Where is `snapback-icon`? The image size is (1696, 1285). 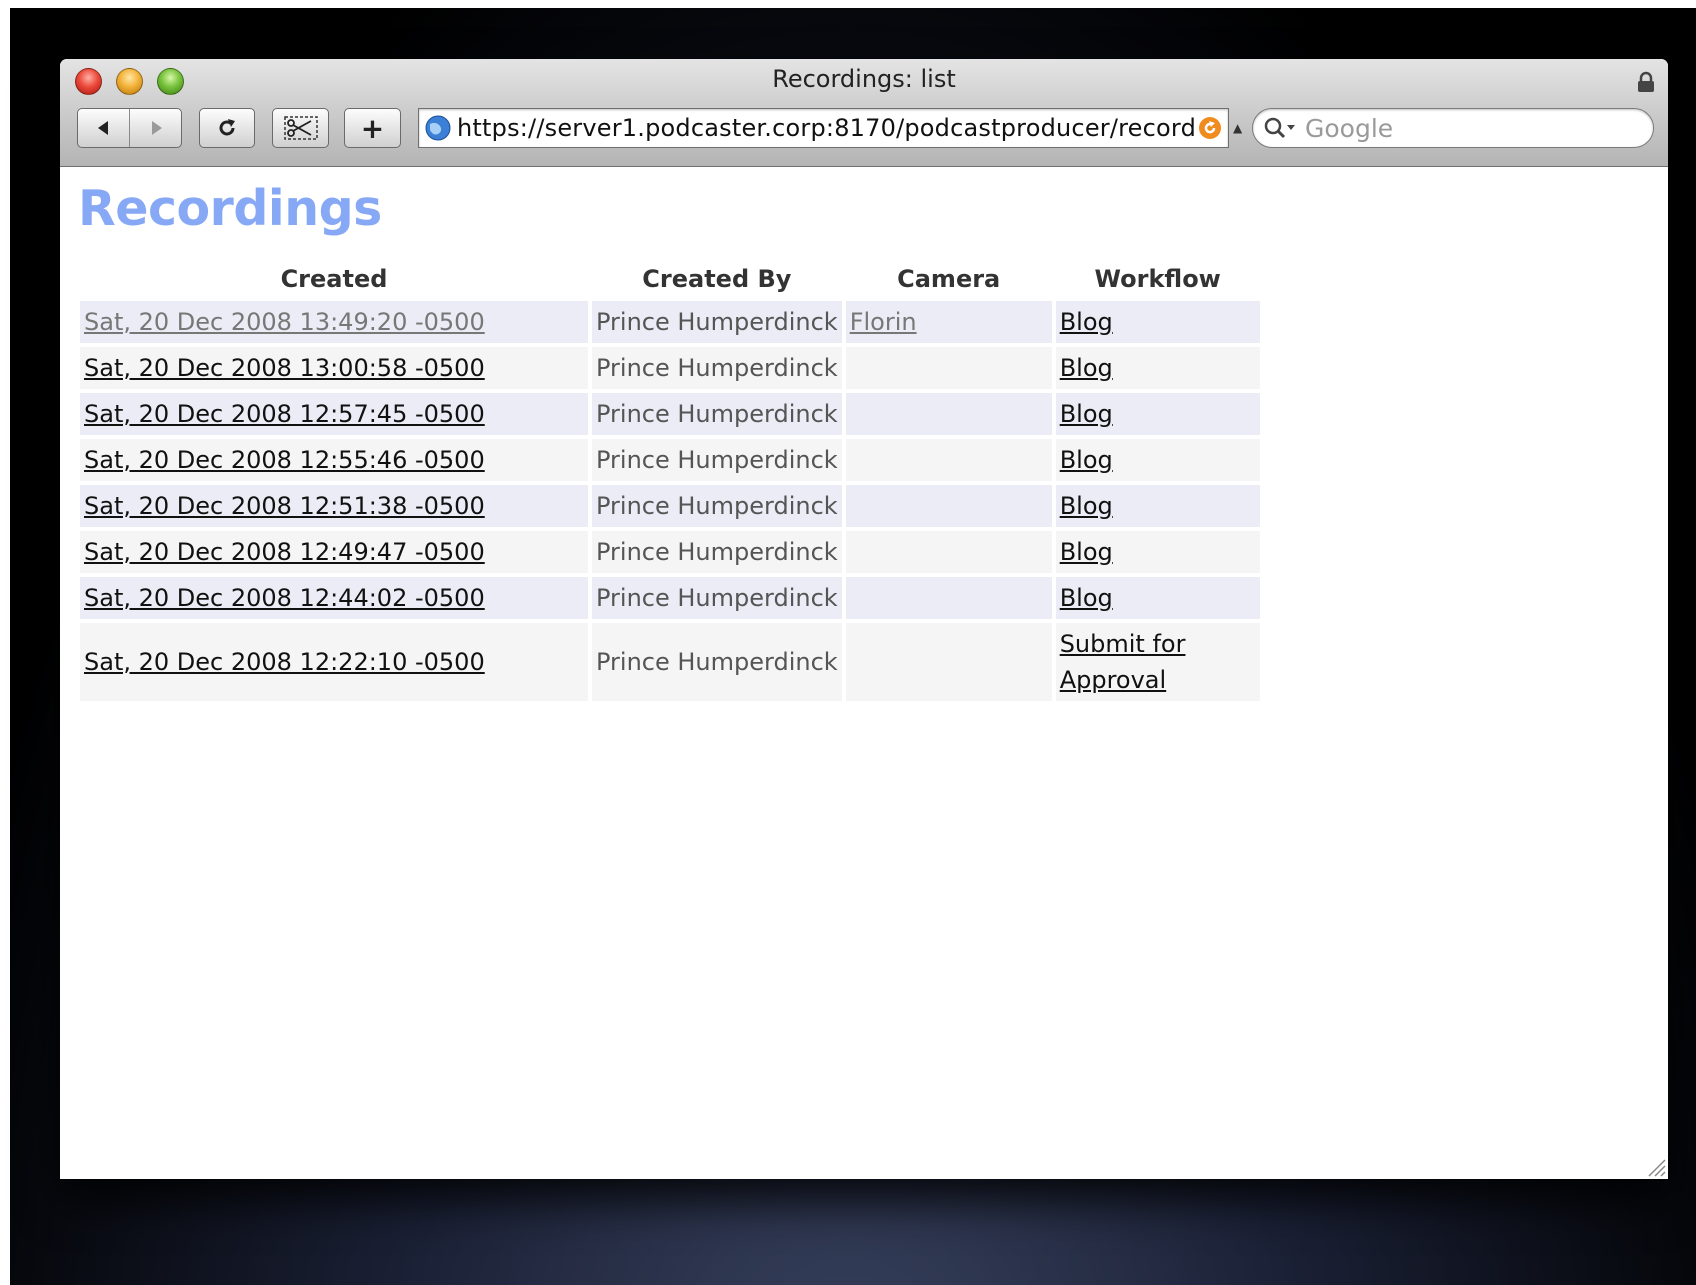 snapback-icon is located at coordinates (1210, 128).